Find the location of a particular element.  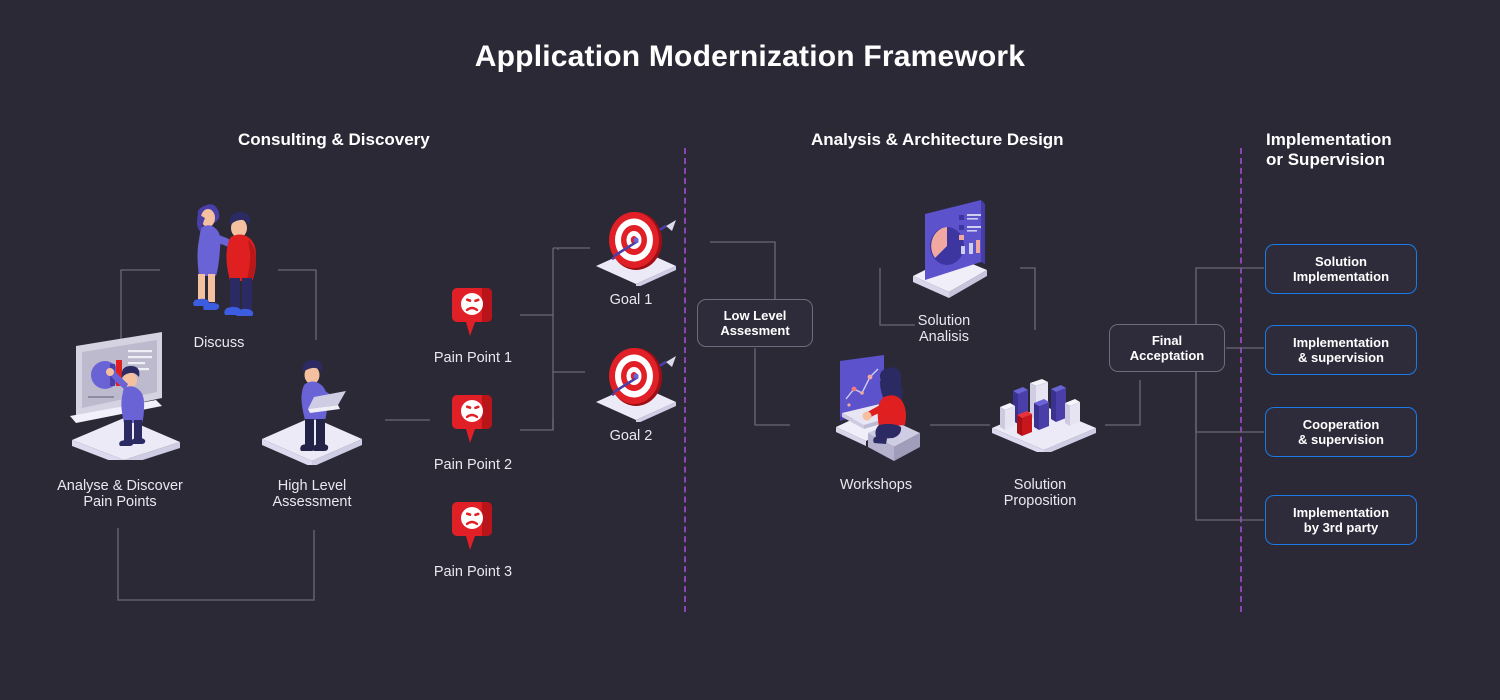

box-implementation-3rd-party: Implementation by 3rd party is located at coordinates (1341, 520).